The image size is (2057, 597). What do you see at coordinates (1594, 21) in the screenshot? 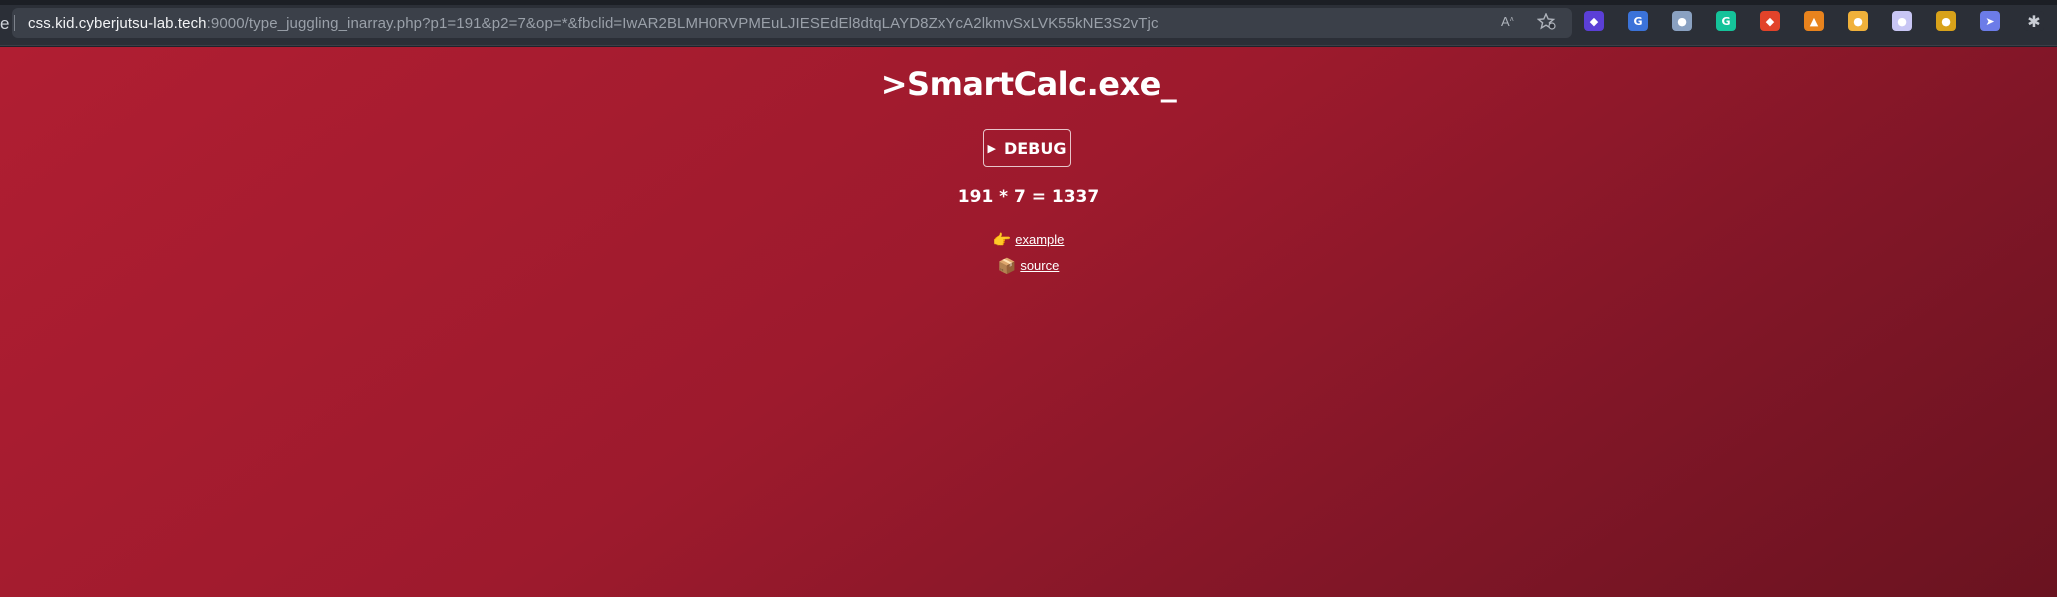
I see `ext-purple-icon: ◆` at bounding box center [1594, 21].